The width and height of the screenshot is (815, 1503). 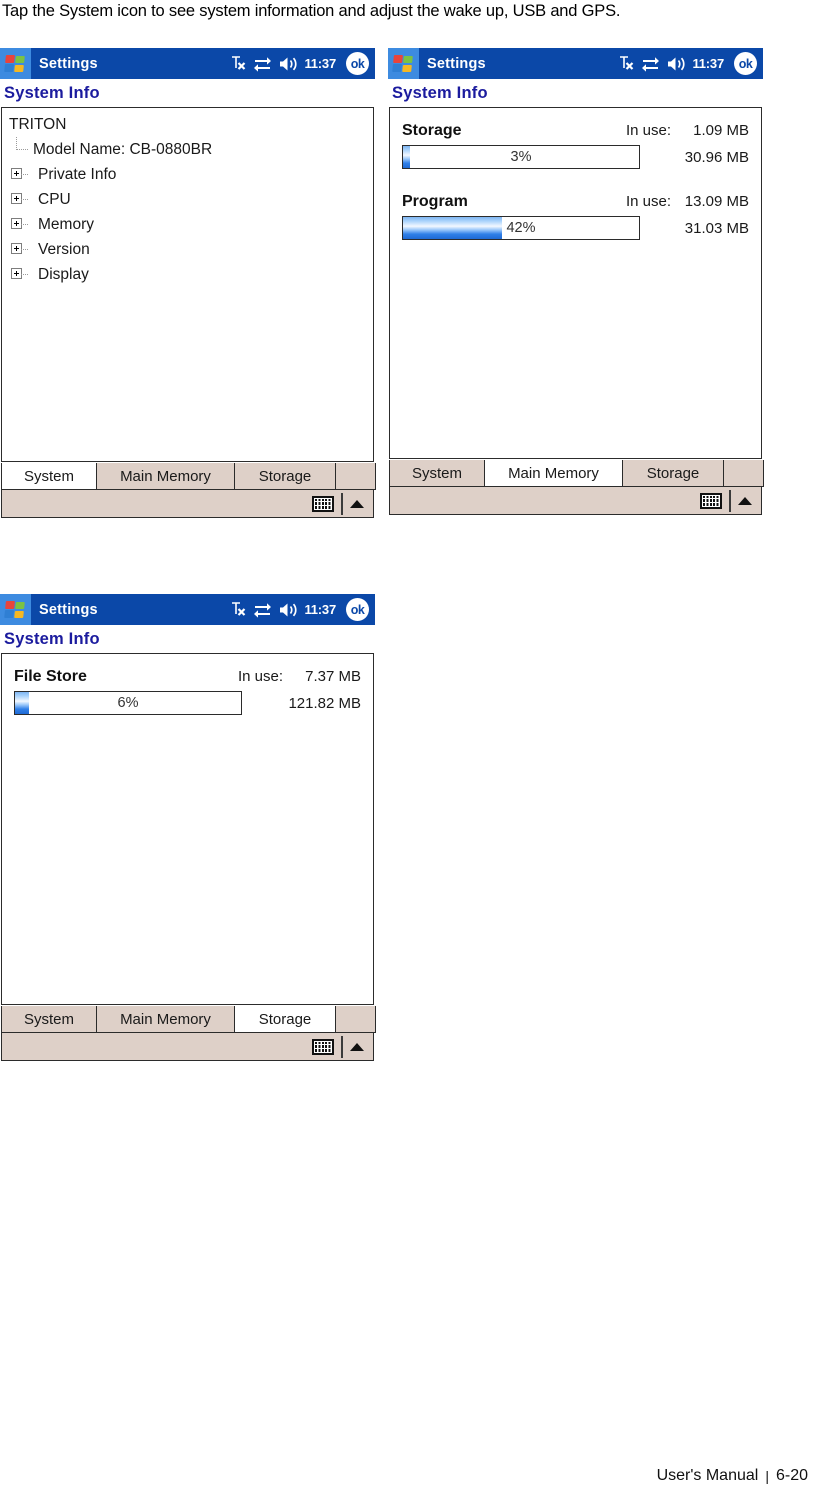 I want to click on tree-item-private-info: Private Info, so click(x=189, y=174).